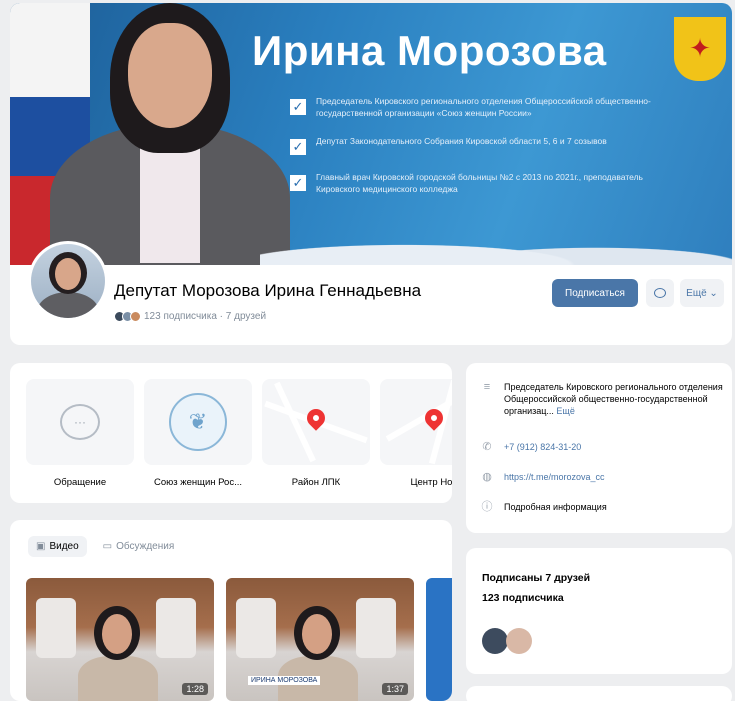  What do you see at coordinates (268, 290) in the screenshot?
I see `profile-name: Депутат Морозова Ирина Геннадьевна` at bounding box center [268, 290].